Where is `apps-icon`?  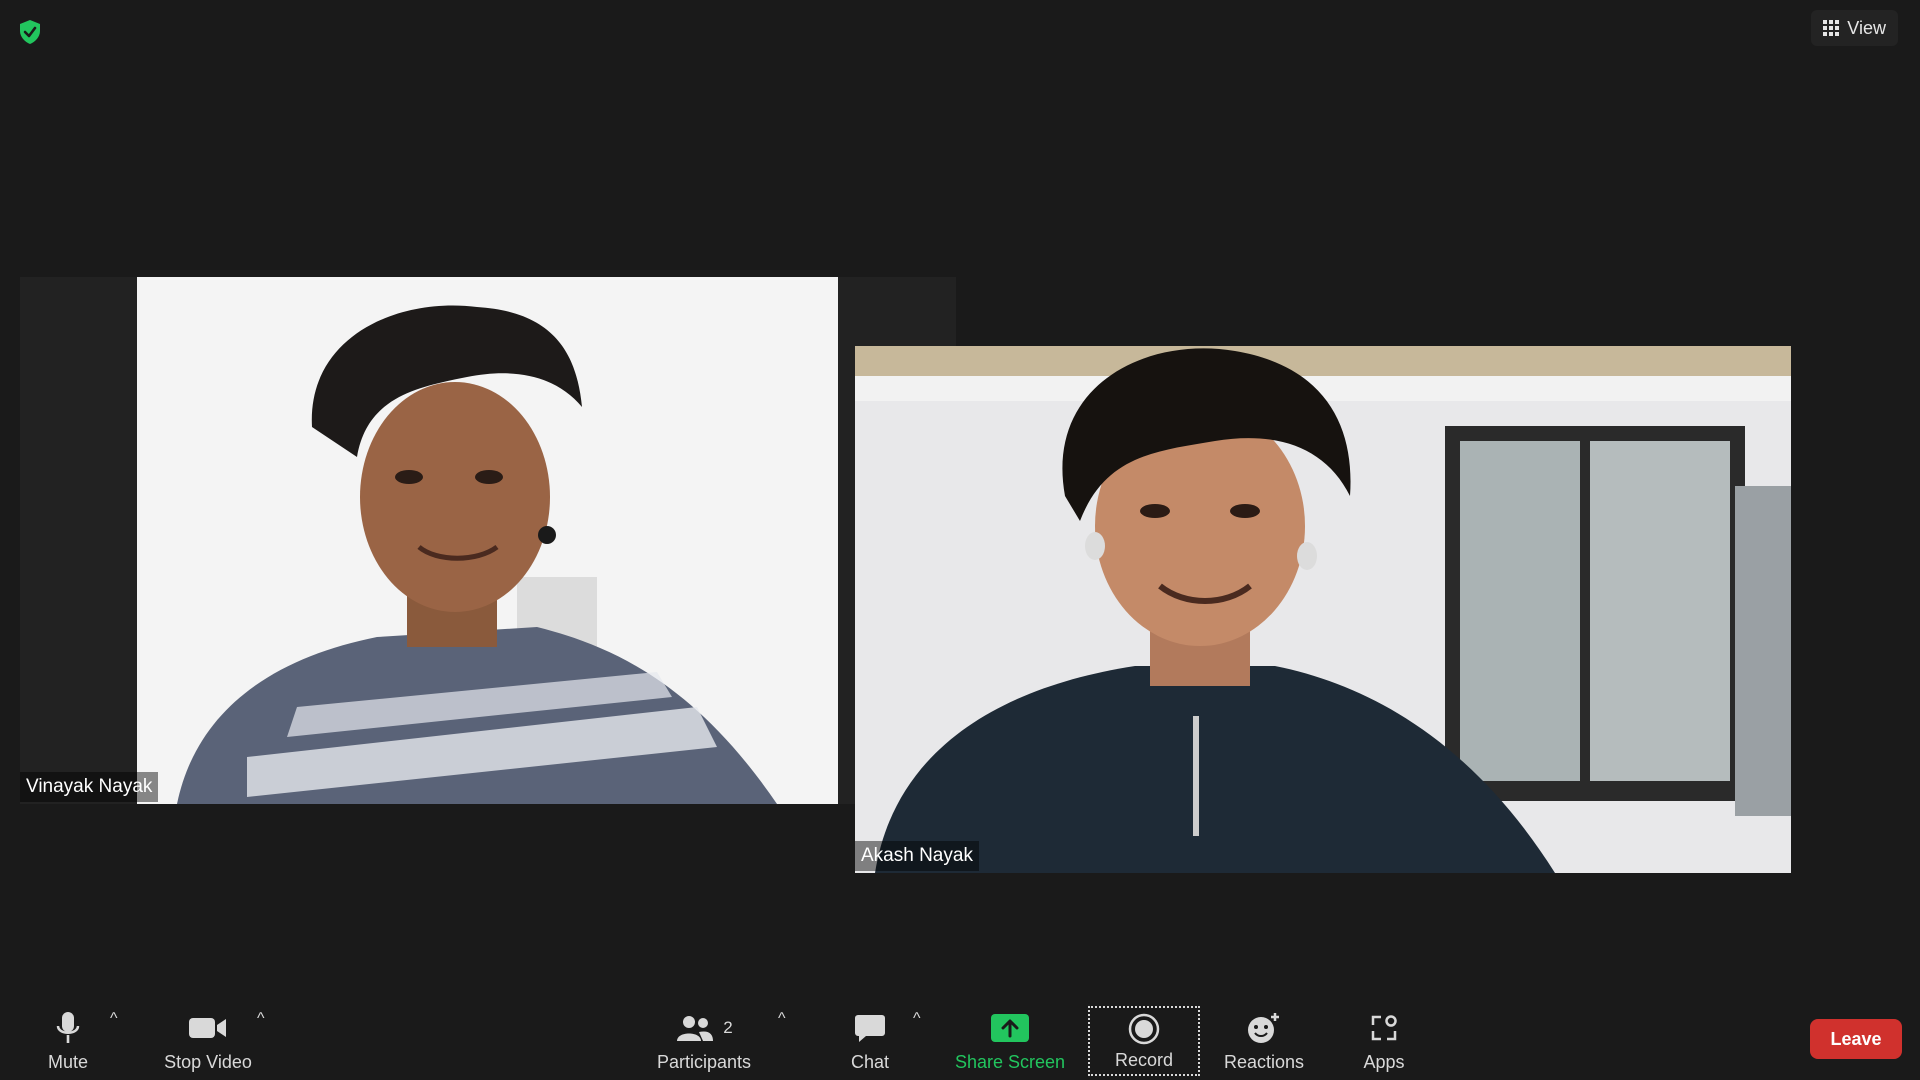
apps-icon is located at coordinates (1384, 1028).